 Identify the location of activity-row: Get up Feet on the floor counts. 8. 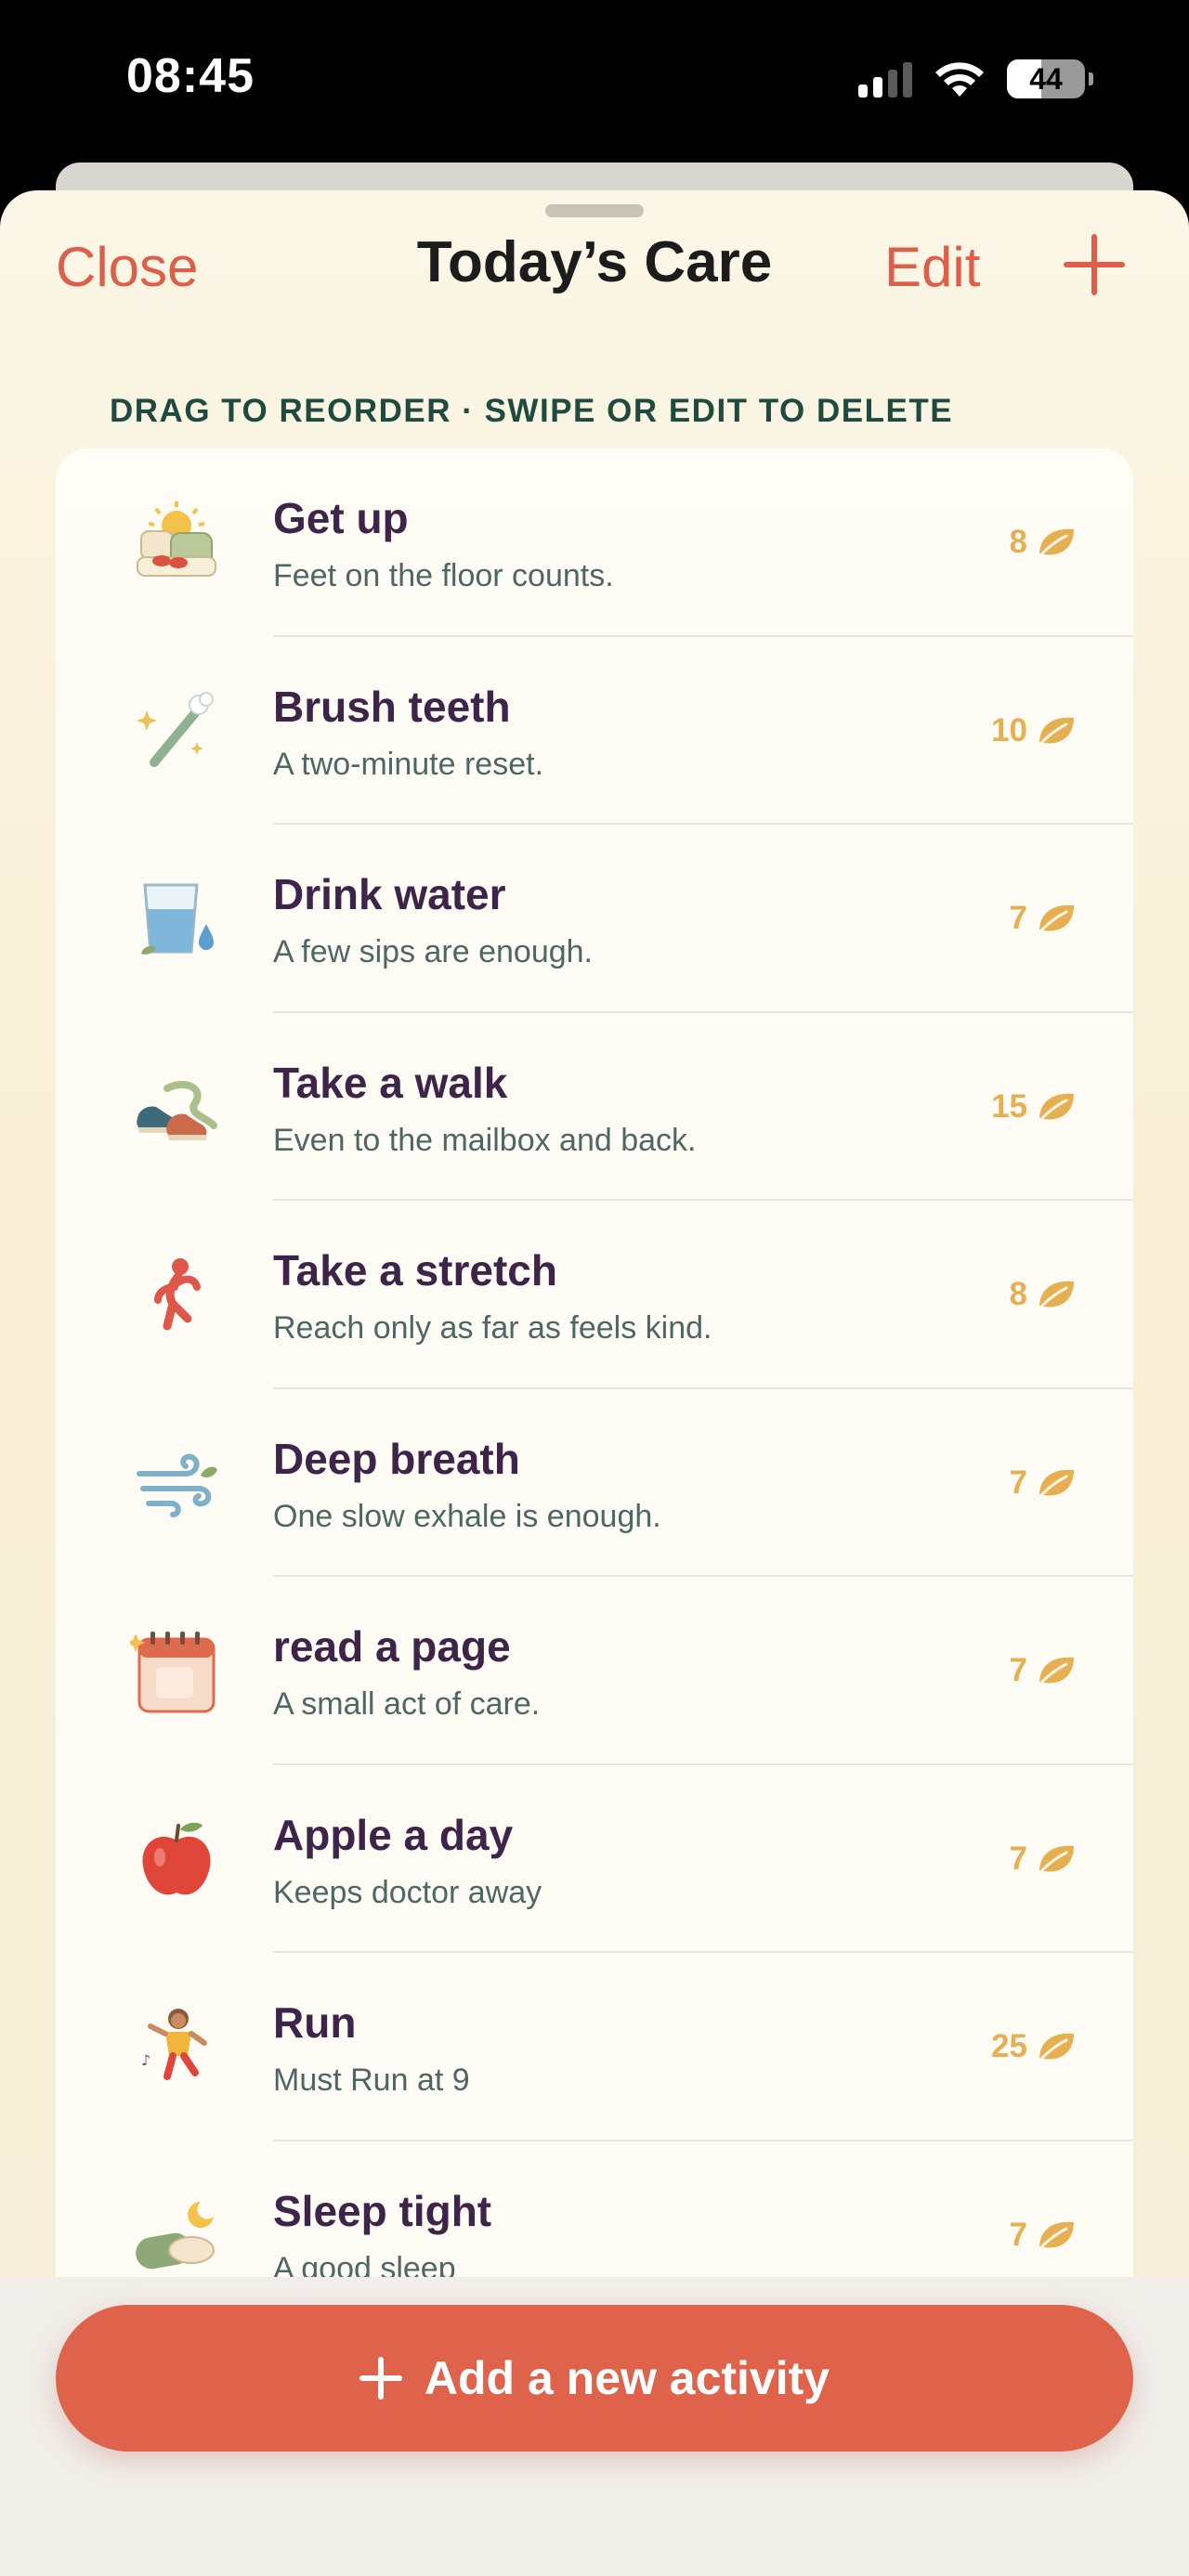
(594, 543).